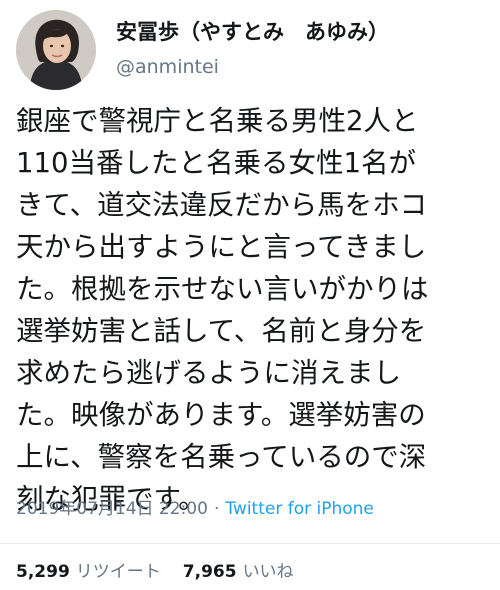 The width and height of the screenshot is (500, 590). I want to click on retweet-count: 5,299, so click(43, 572).